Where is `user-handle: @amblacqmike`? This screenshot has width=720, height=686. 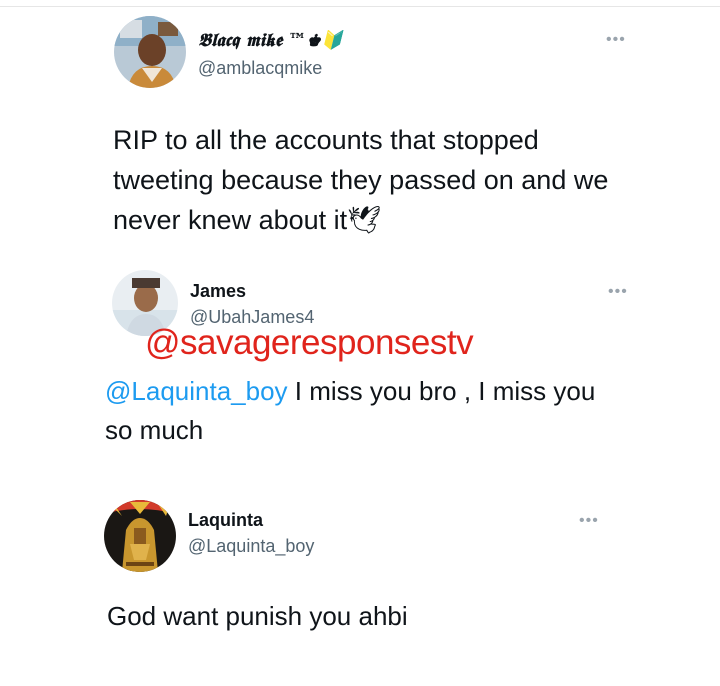 user-handle: @amblacqmike is located at coordinates (260, 68).